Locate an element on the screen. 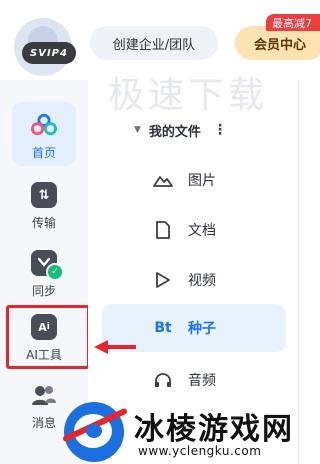 Image resolution: width=320 pixels, height=464 pixels. promo-tag: 最高减7 is located at coordinates (293, 22).